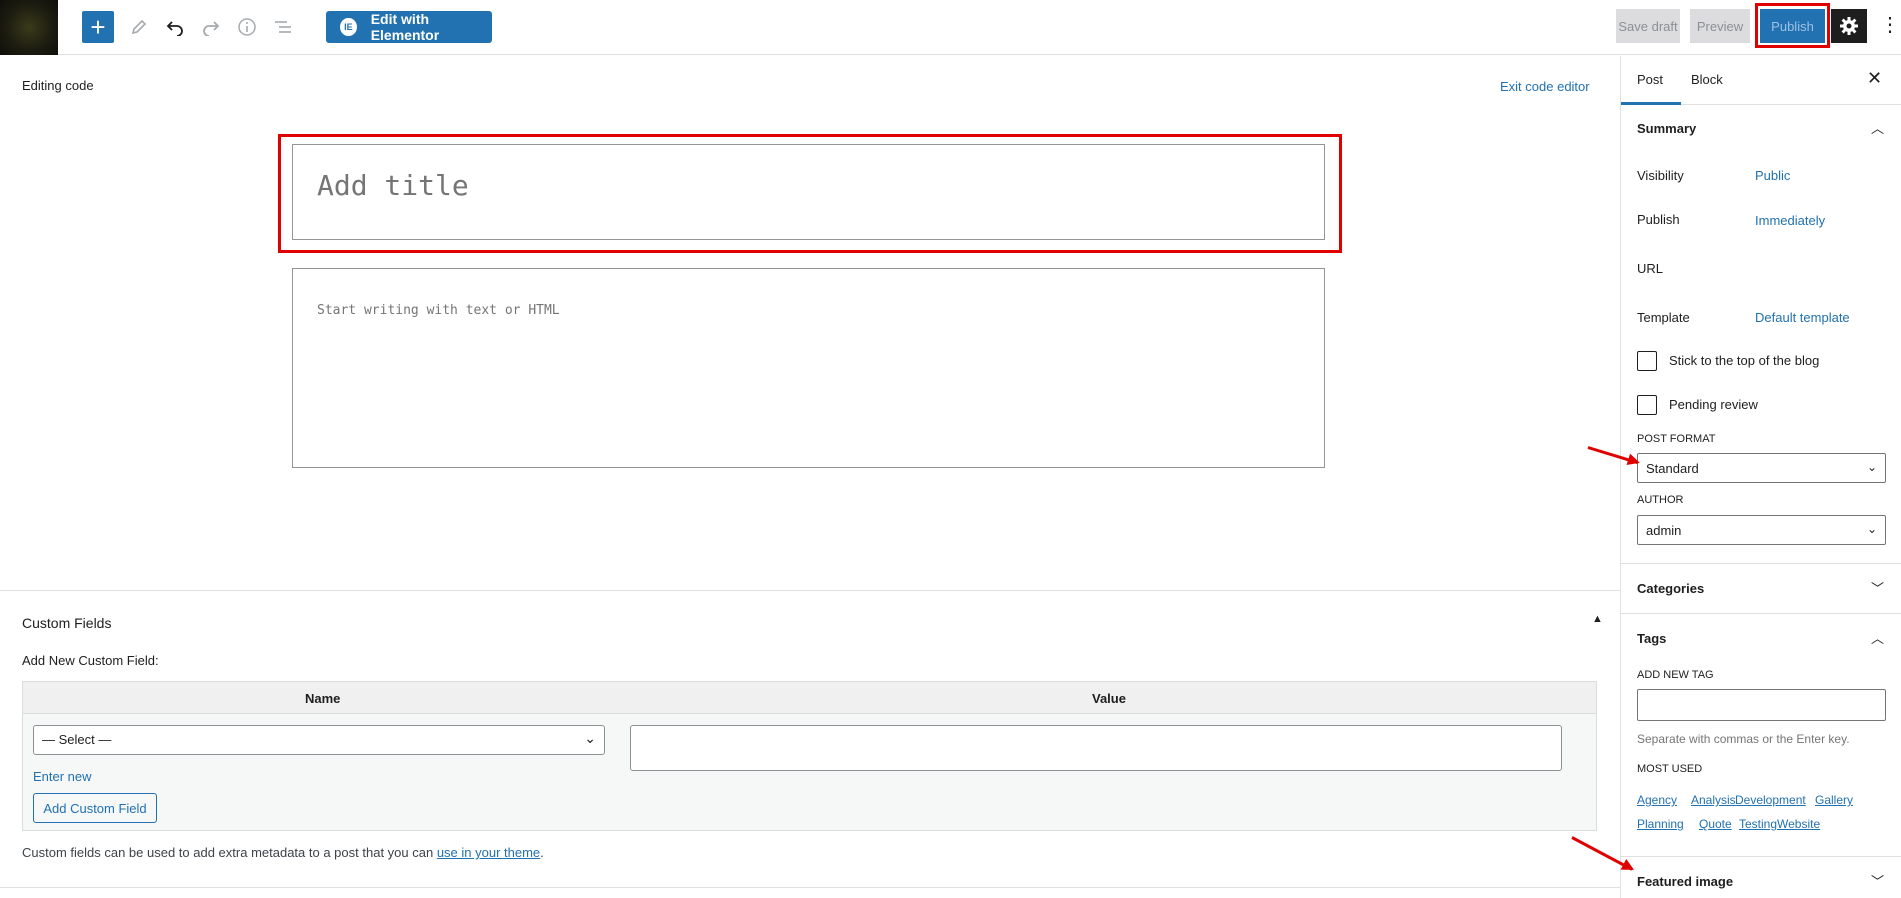 The height and width of the screenshot is (898, 1901). Describe the element at coordinates (98, 27) in the screenshot. I see `add-block-button: +` at that location.